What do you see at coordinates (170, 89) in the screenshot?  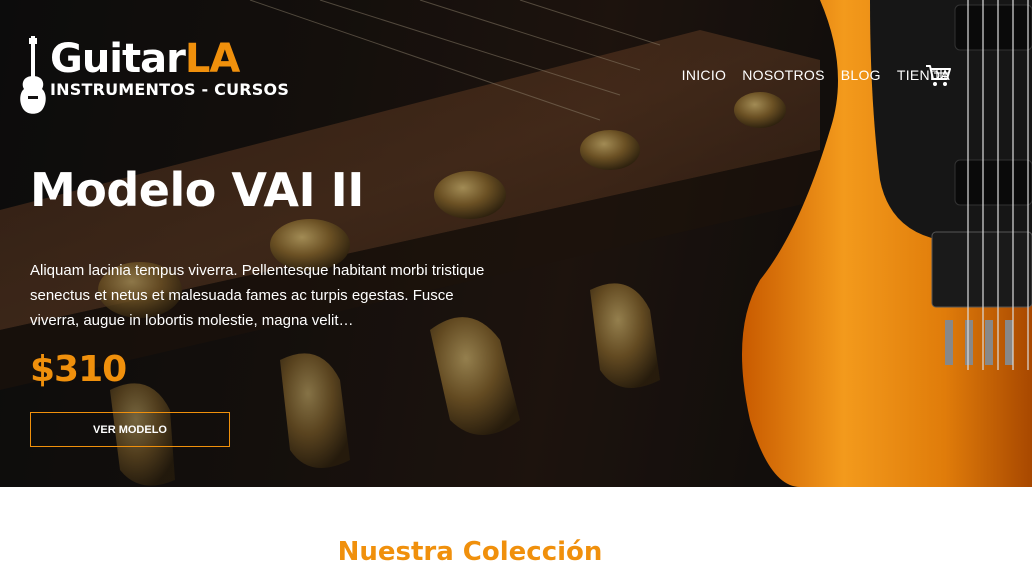 I see `logo-tagline: INSTRUMENTOS - CURSOS` at bounding box center [170, 89].